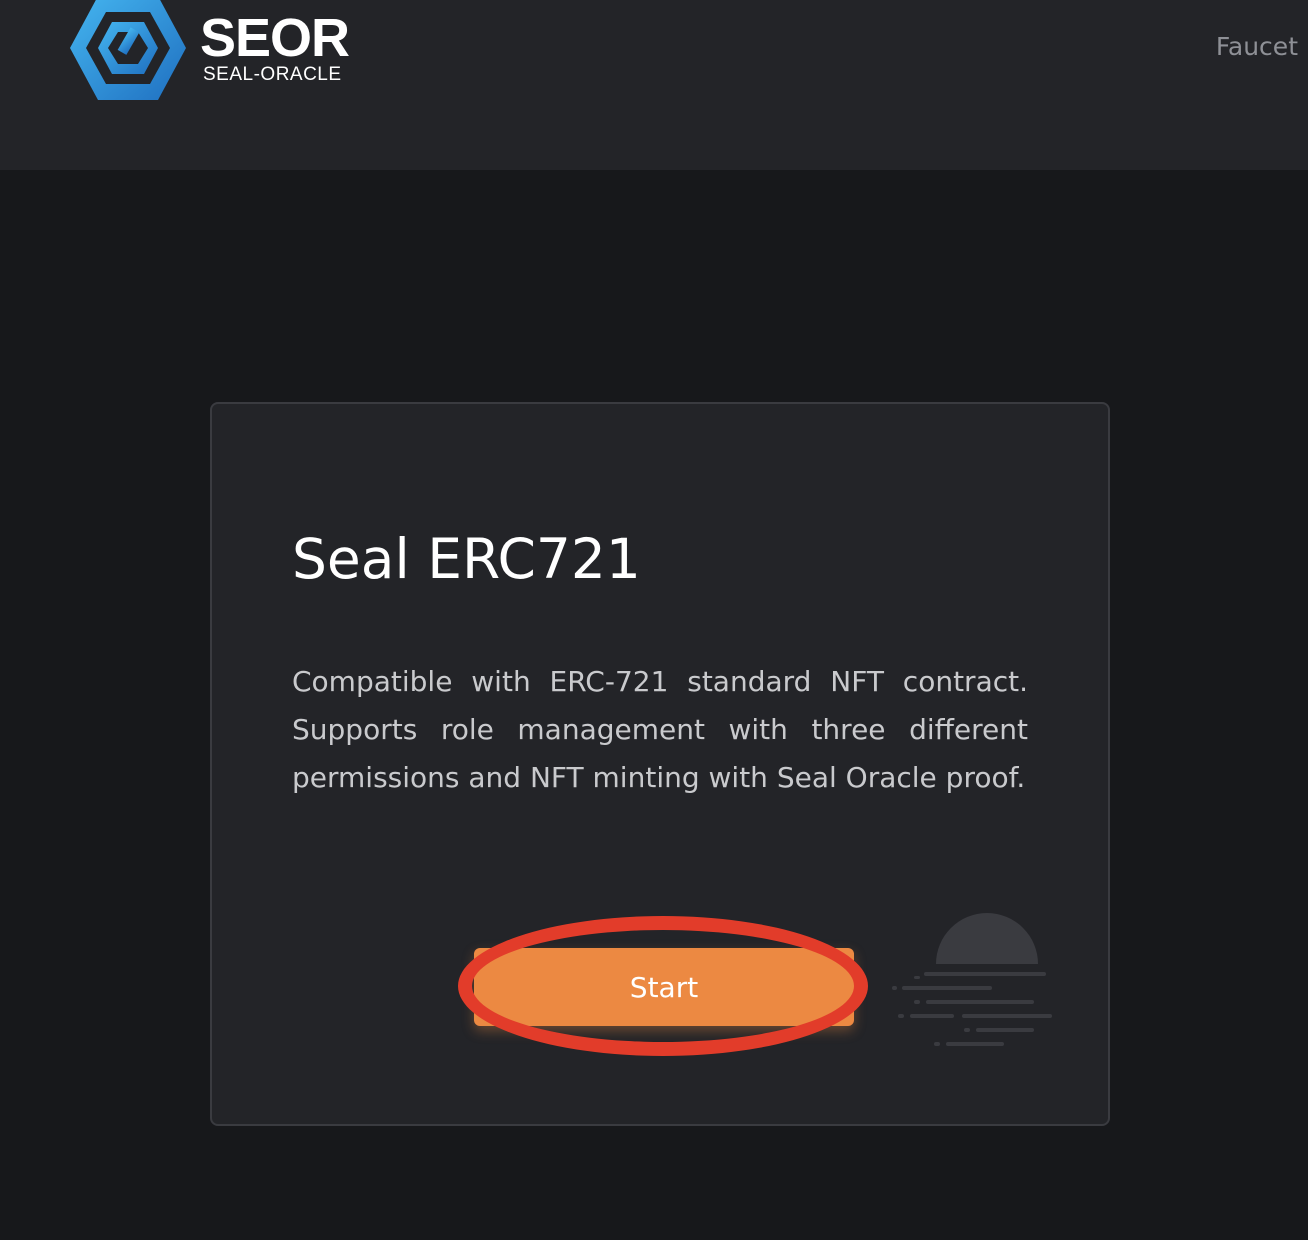 The height and width of the screenshot is (1240, 1308). I want to click on brand-subtitle: SEAL-ORACLE, so click(272, 74).